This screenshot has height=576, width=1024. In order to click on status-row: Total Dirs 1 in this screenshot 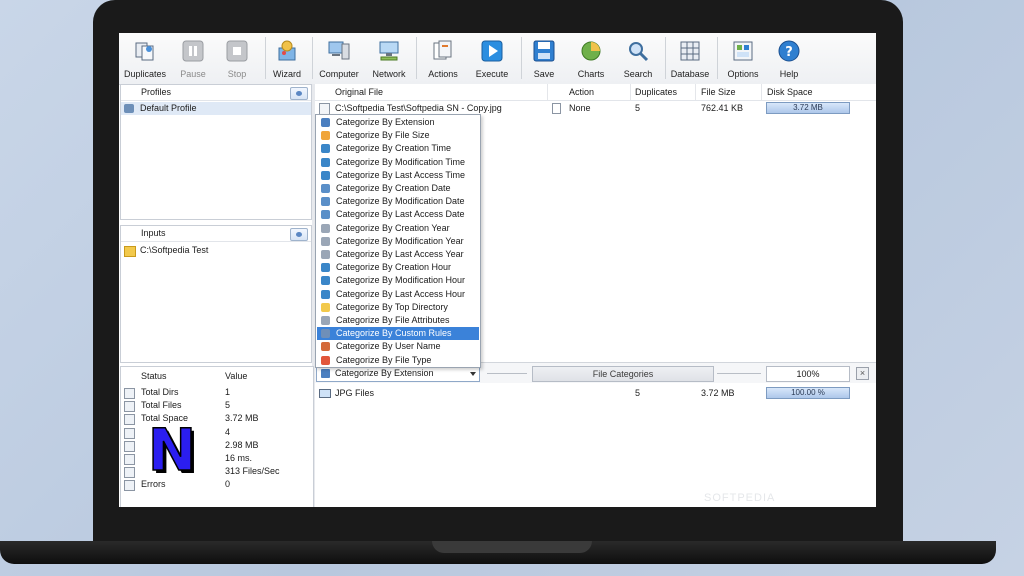, I will do `click(217, 392)`.